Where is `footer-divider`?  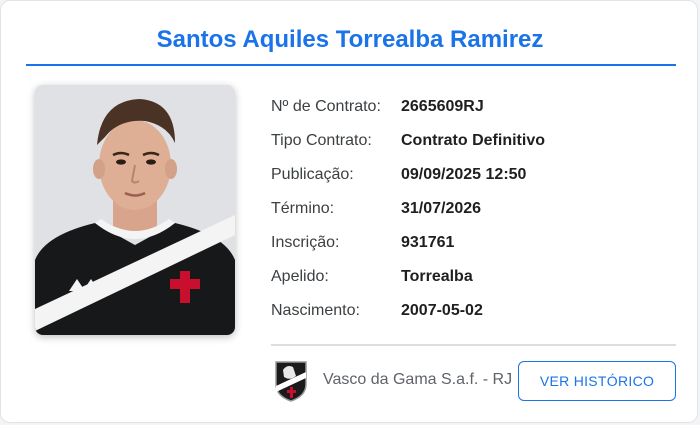 footer-divider is located at coordinates (473, 345).